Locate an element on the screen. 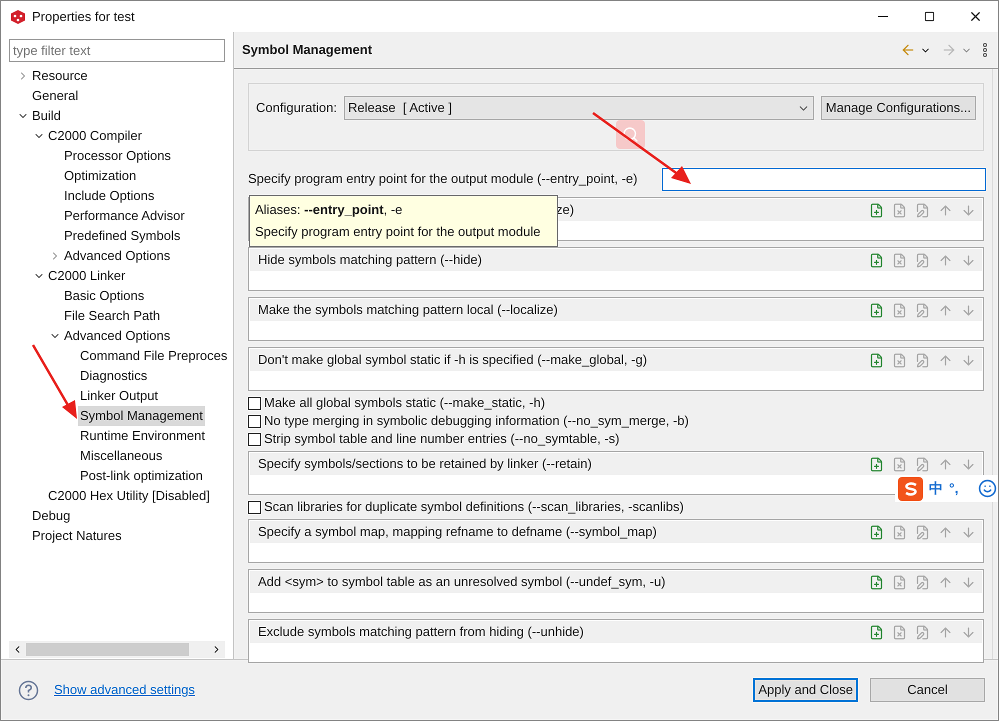 Image resolution: width=999 pixels, height=721 pixels. page-title: Symbol Management is located at coordinates (307, 50).